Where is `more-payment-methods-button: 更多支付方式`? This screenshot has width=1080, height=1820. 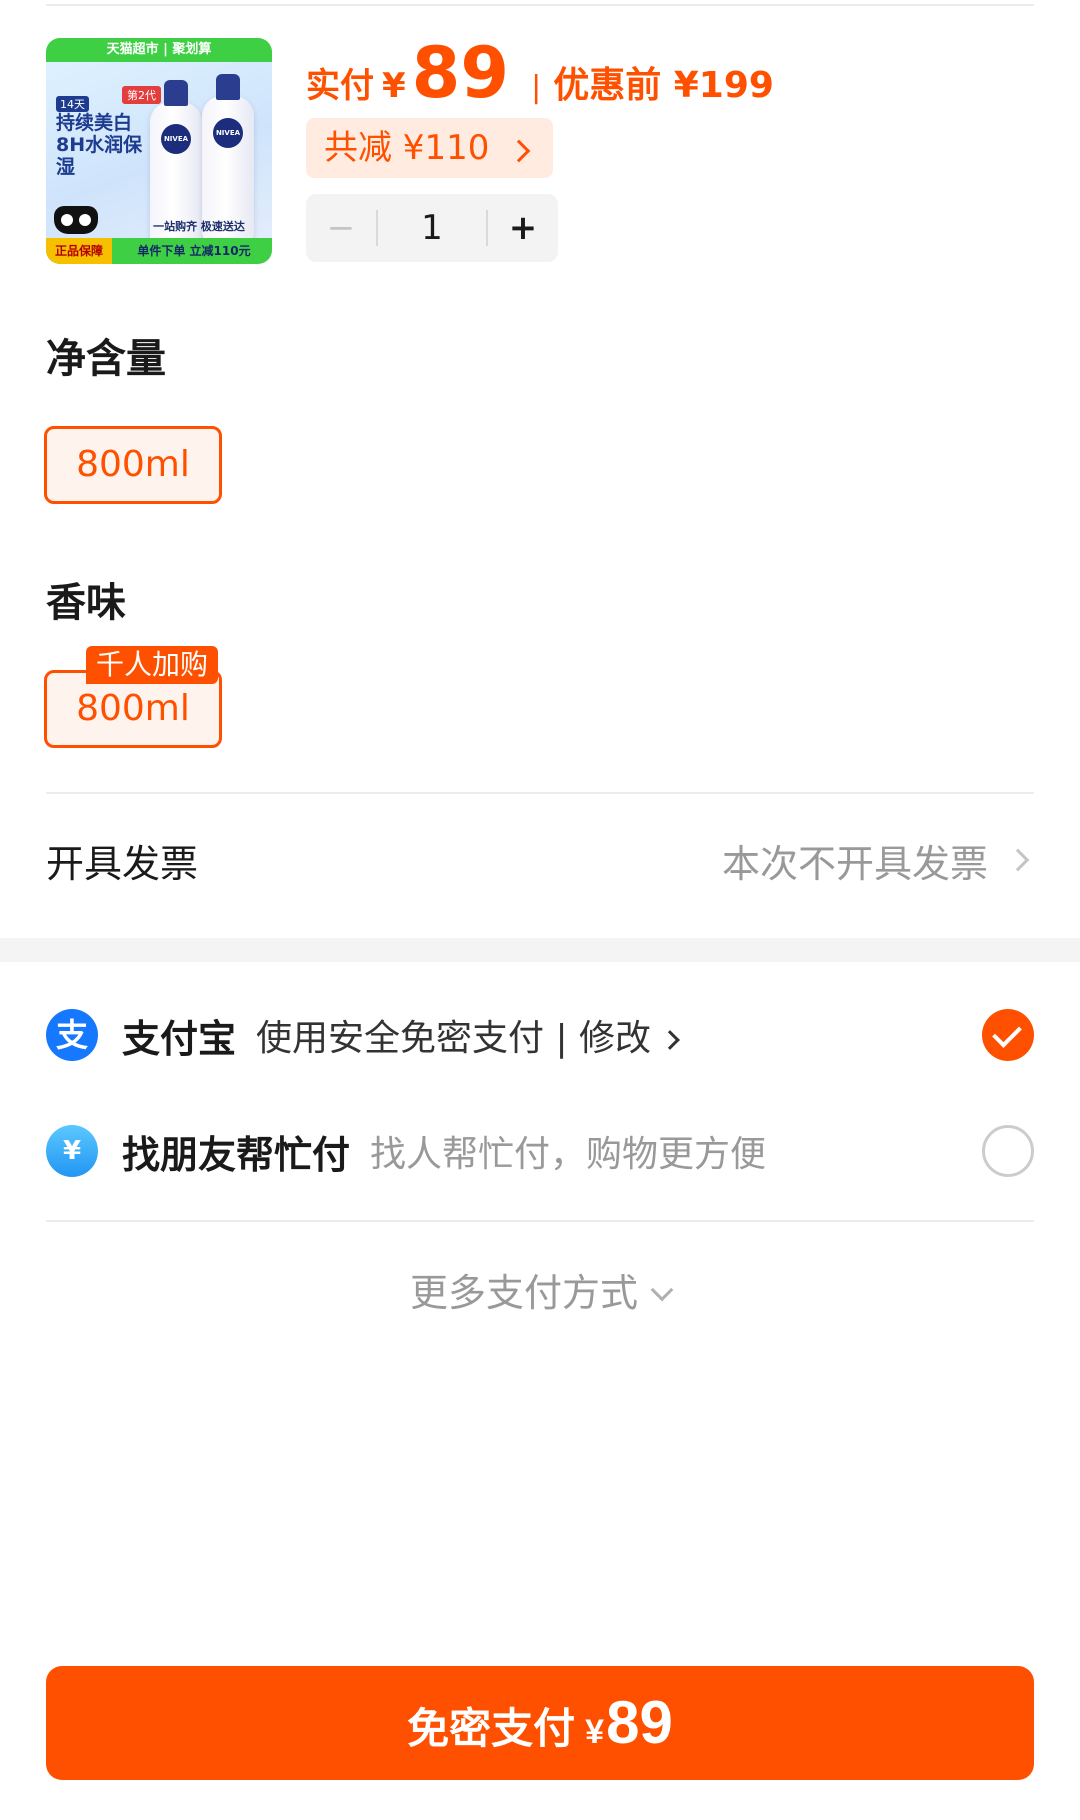 more-payment-methods-button: 更多支付方式 is located at coordinates (540, 1289).